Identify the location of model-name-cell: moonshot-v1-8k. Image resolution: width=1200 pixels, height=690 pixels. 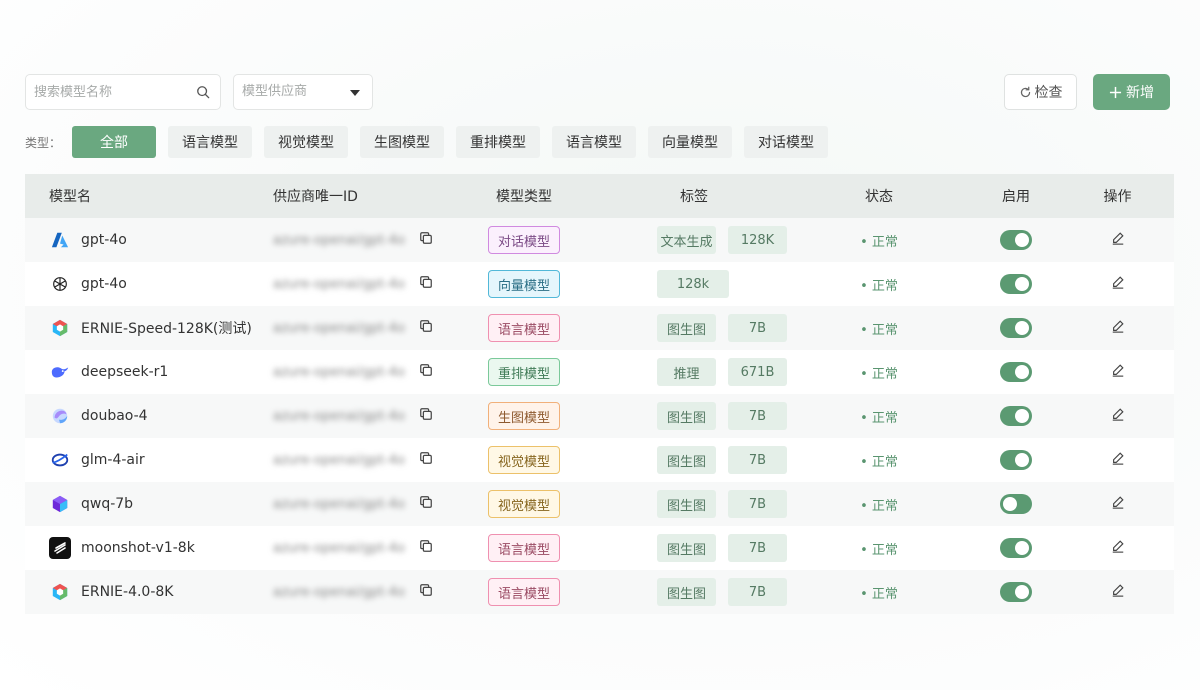
(149, 548).